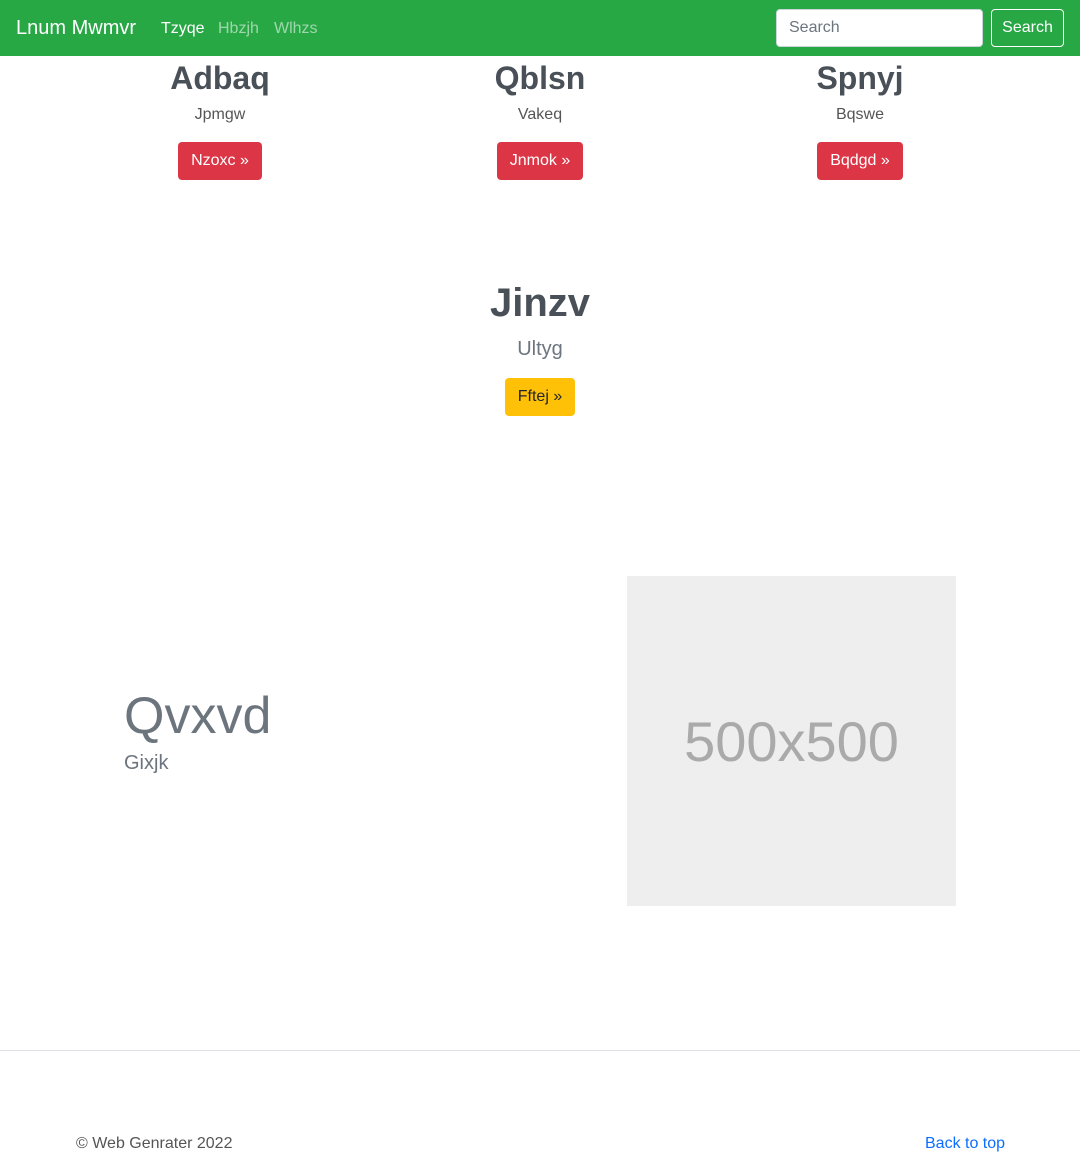 The height and width of the screenshot is (1155, 1080). What do you see at coordinates (220, 114) in the screenshot?
I see `feature-text: Jpmgw` at bounding box center [220, 114].